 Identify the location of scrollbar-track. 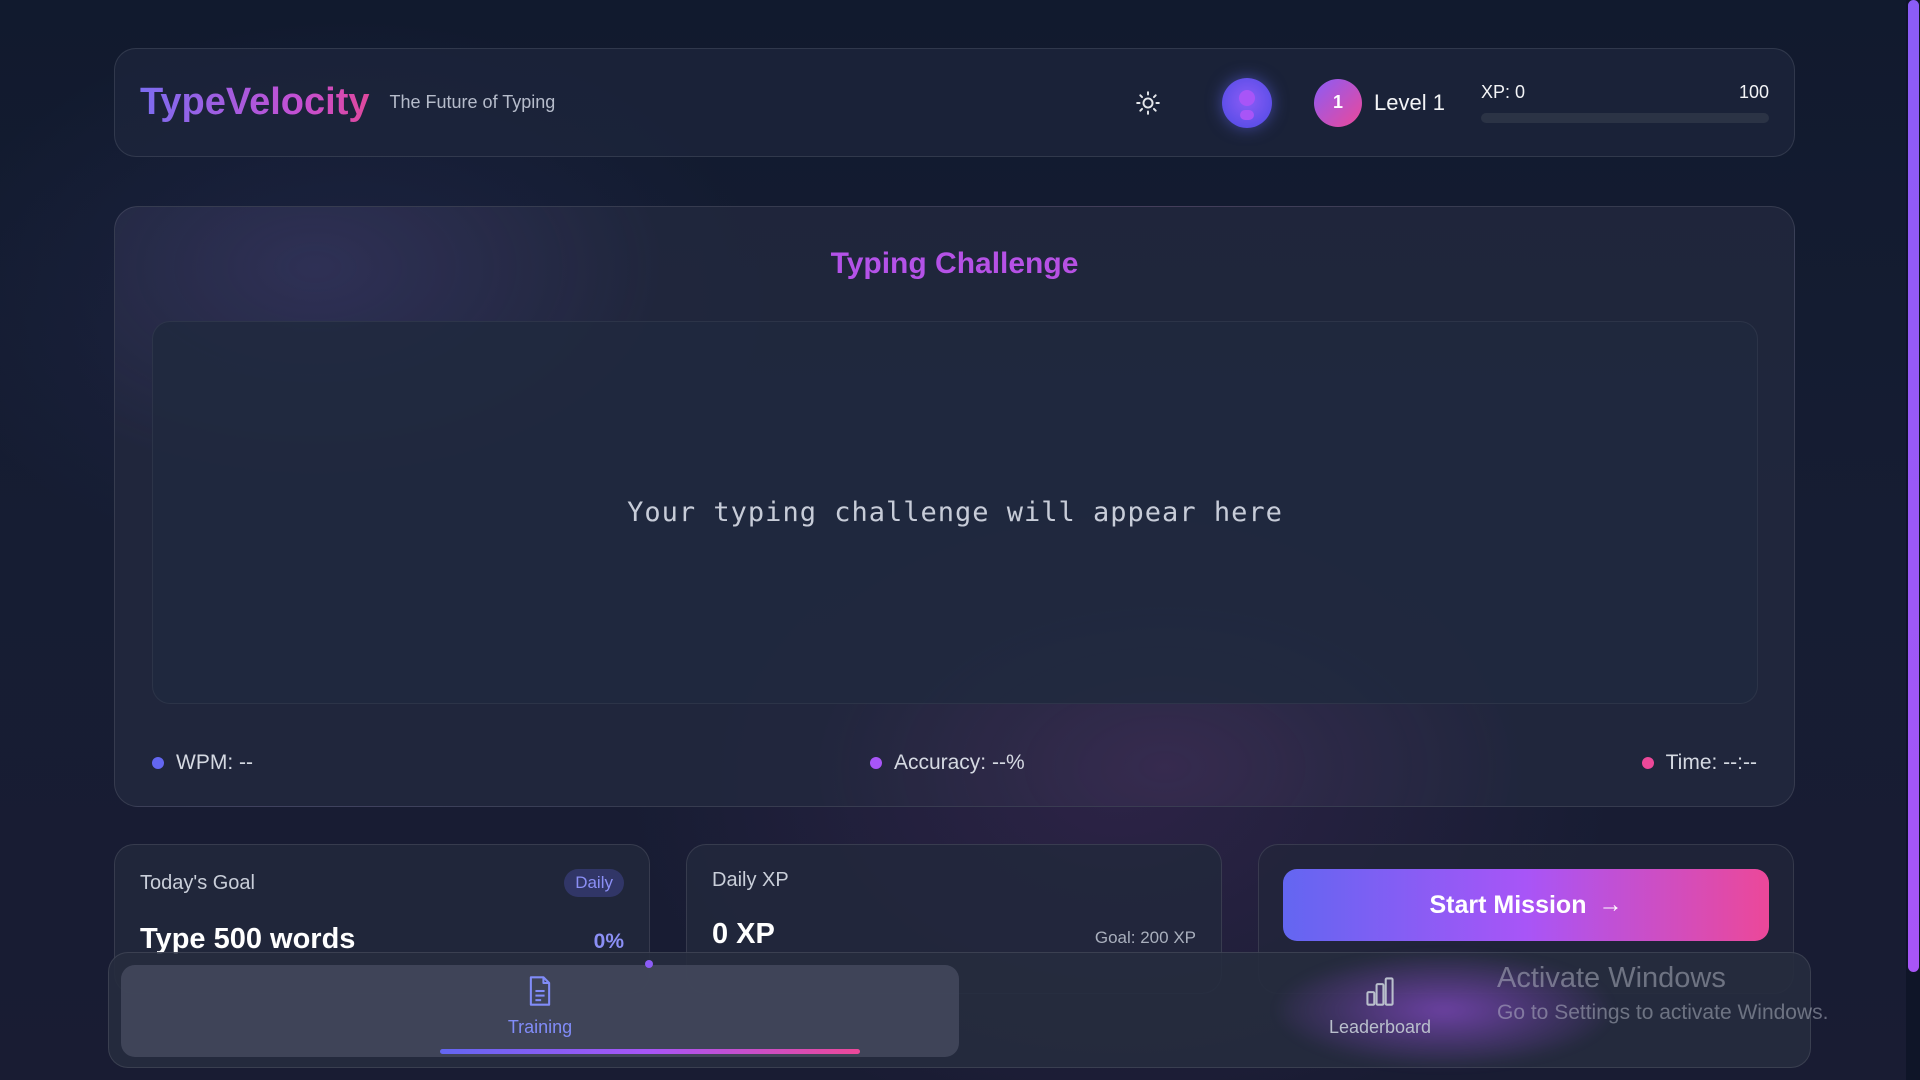
(1913, 540).